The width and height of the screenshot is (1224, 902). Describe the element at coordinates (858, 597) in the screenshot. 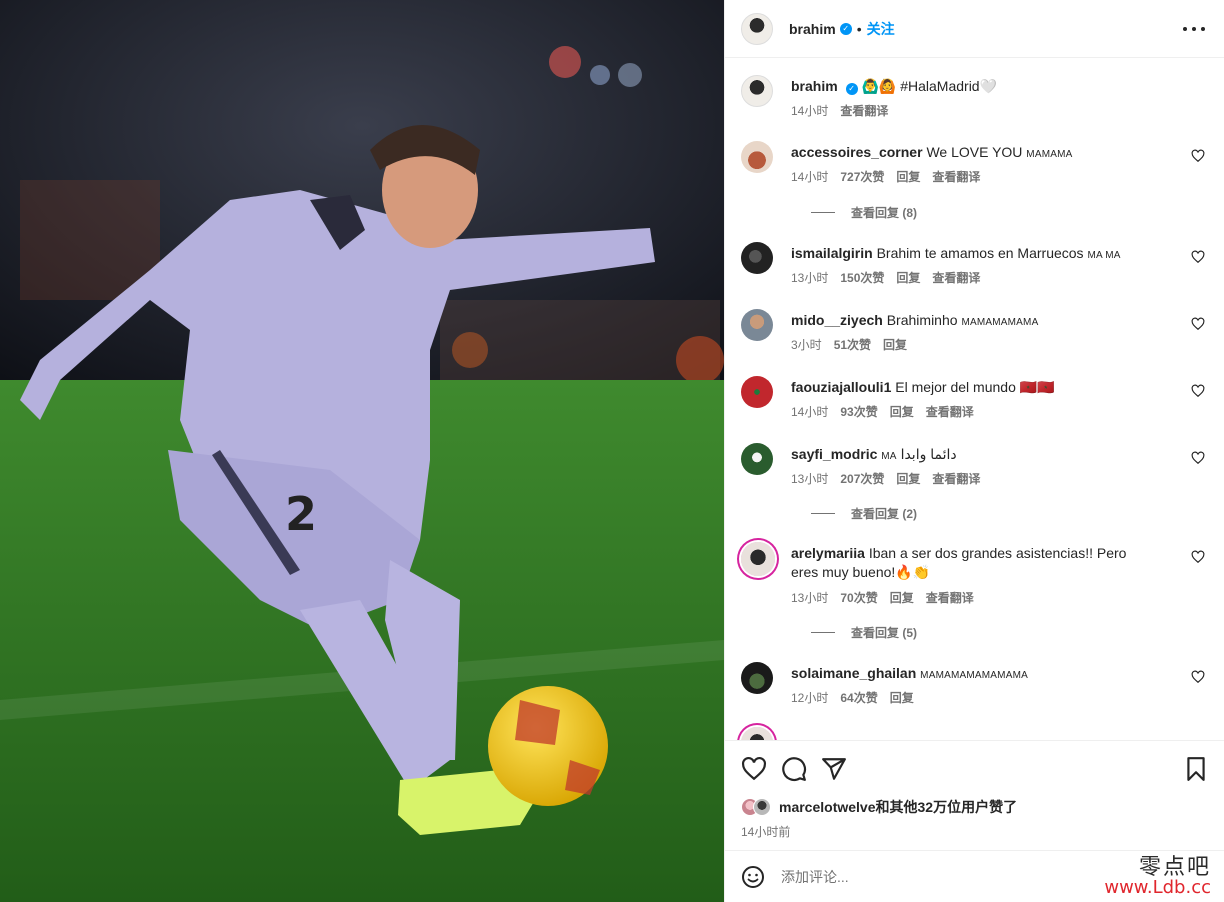

I see `comment-likes: 70次赞` at that location.